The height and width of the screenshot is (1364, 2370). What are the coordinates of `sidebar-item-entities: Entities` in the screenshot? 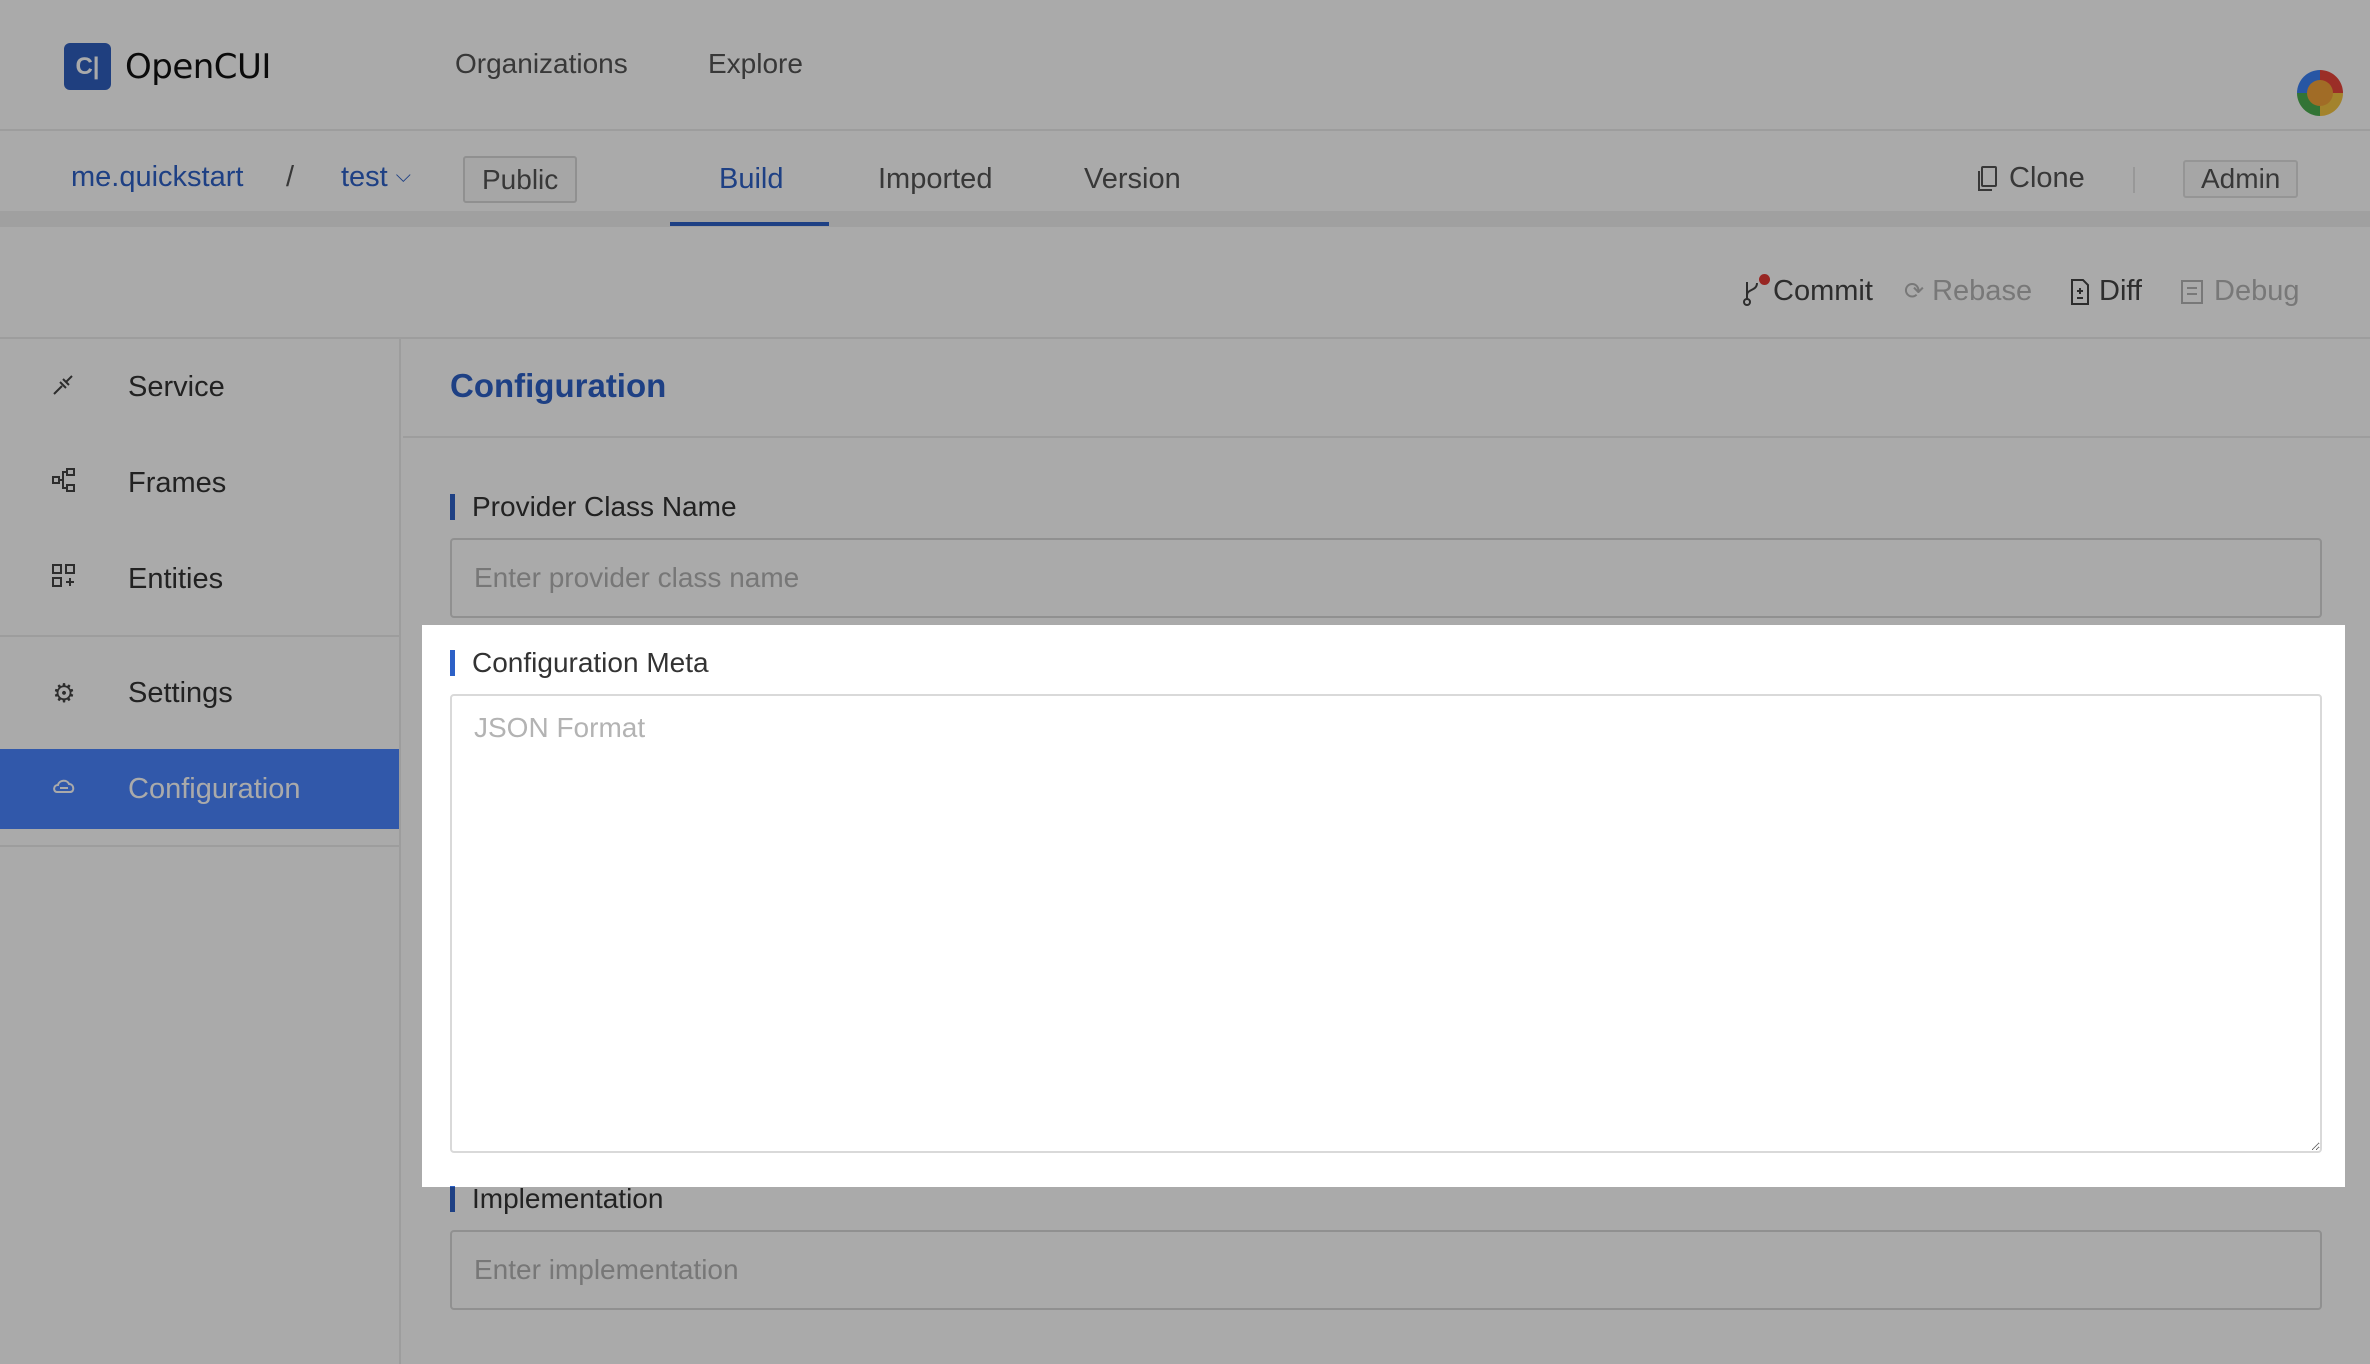 It's located at (199, 579).